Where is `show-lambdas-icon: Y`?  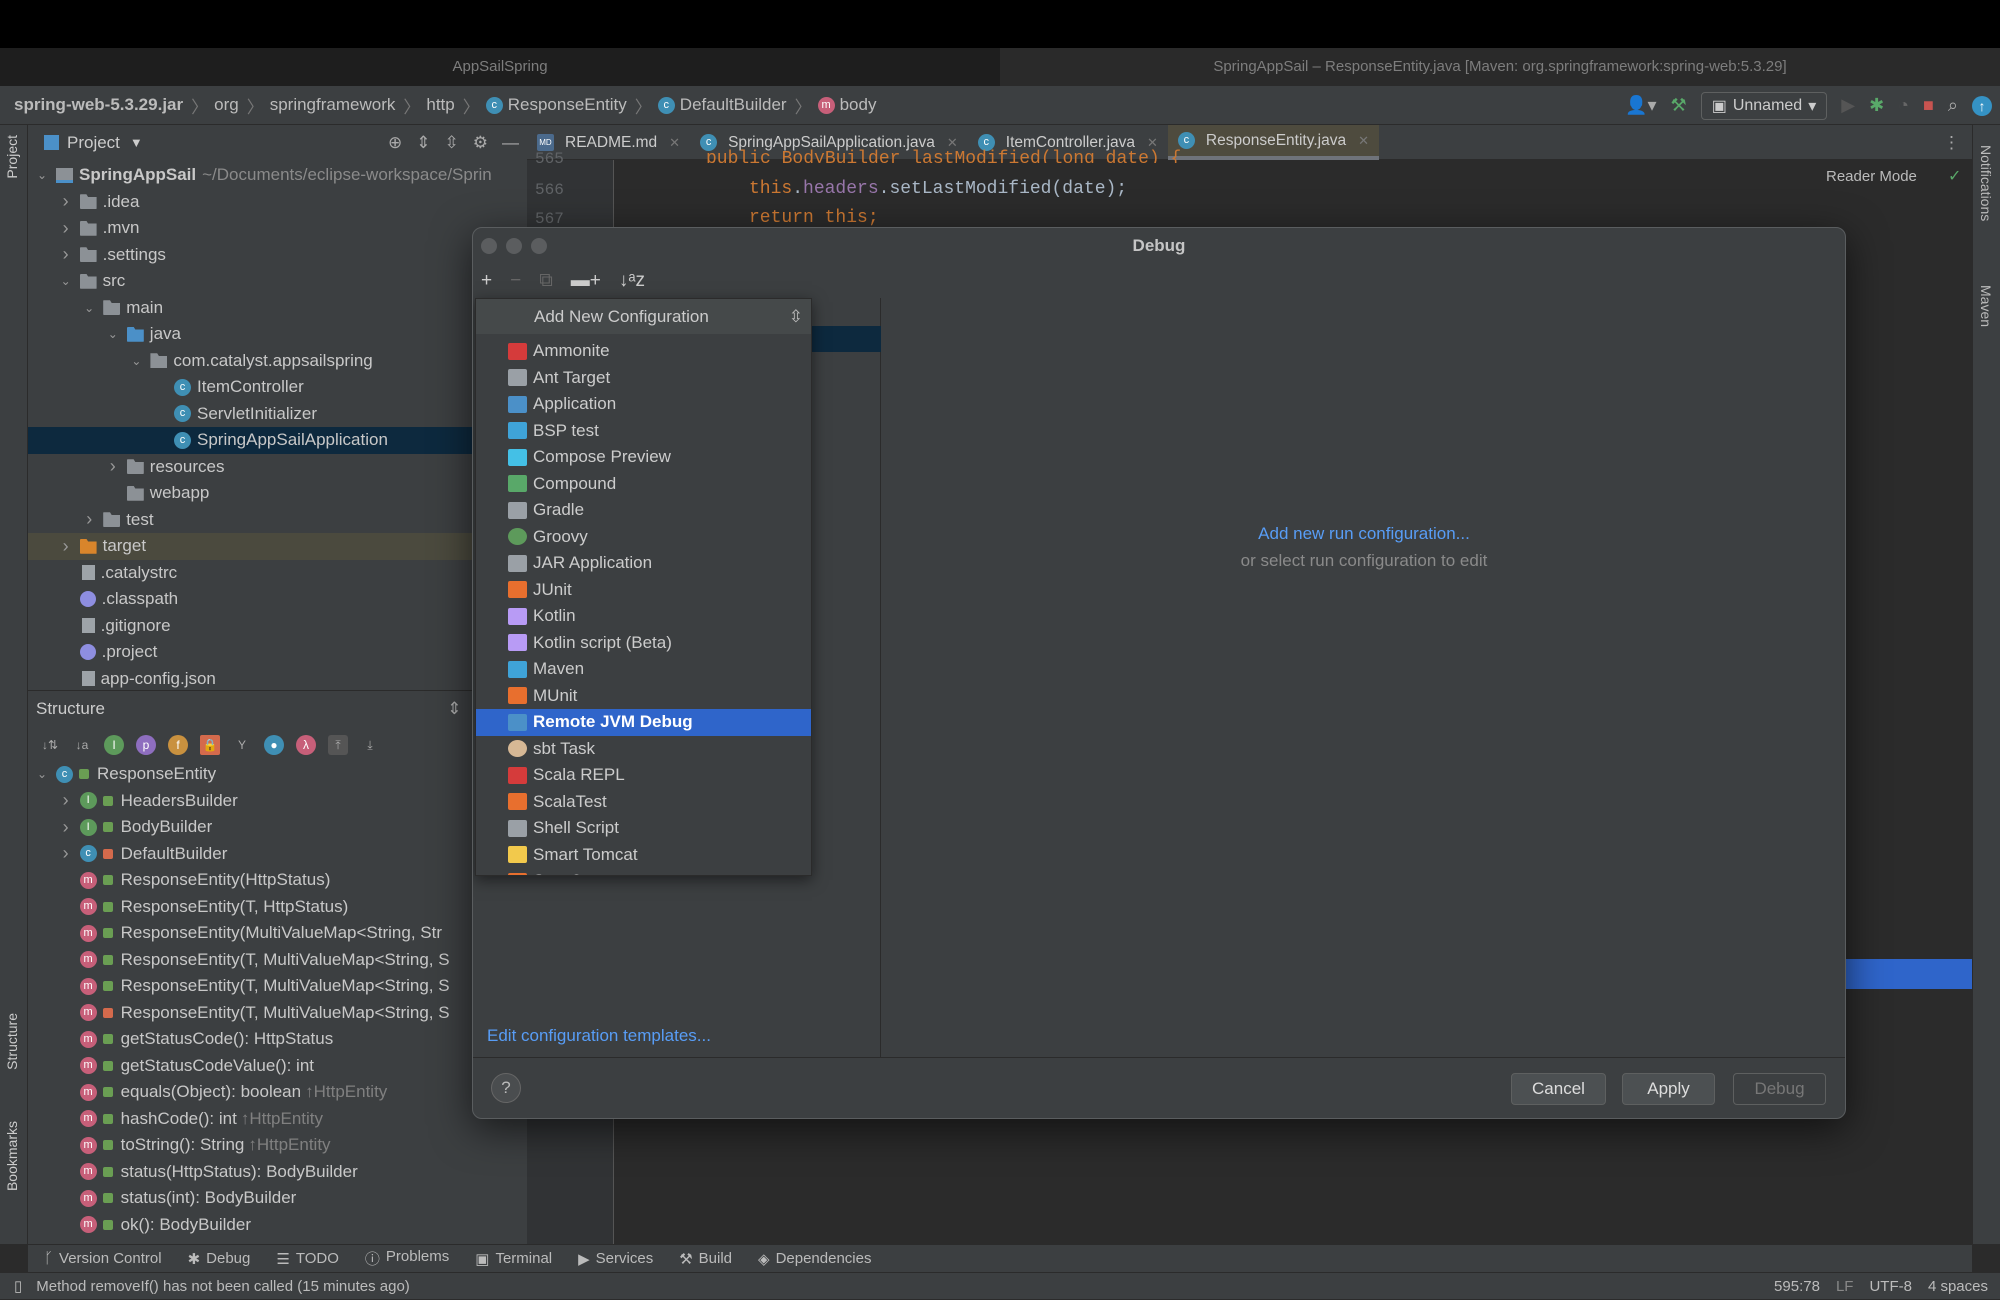 show-lambdas-icon: Y is located at coordinates (242, 745).